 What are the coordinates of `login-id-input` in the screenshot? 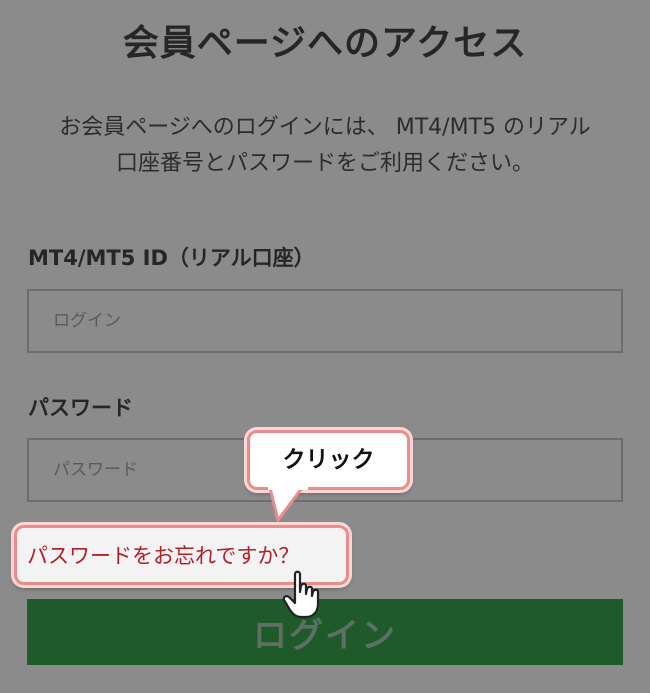 It's located at (325, 321).